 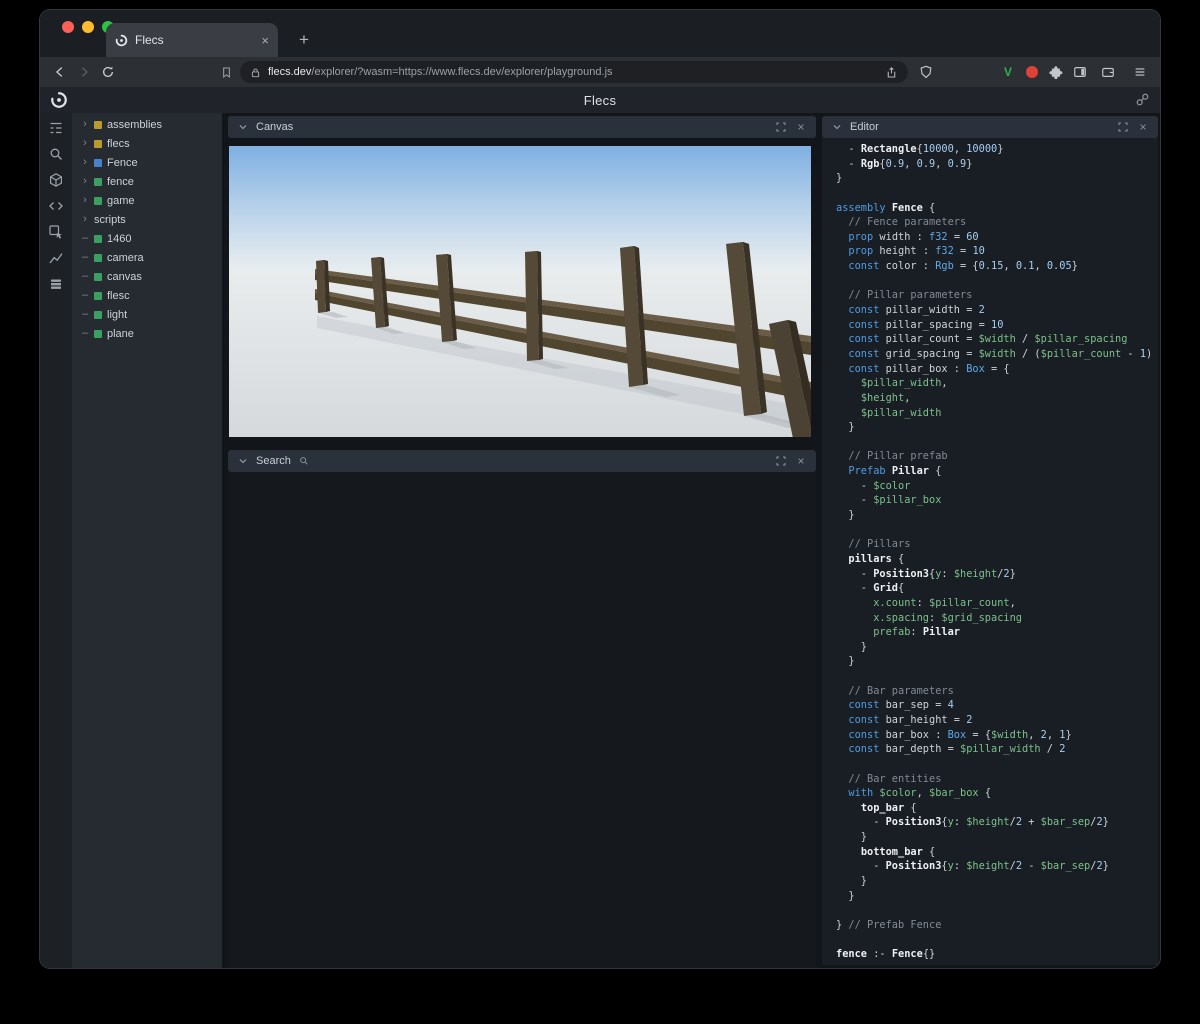 What do you see at coordinates (990, 127) in the screenshot?
I see `editor-panel-header: Editor ×` at bounding box center [990, 127].